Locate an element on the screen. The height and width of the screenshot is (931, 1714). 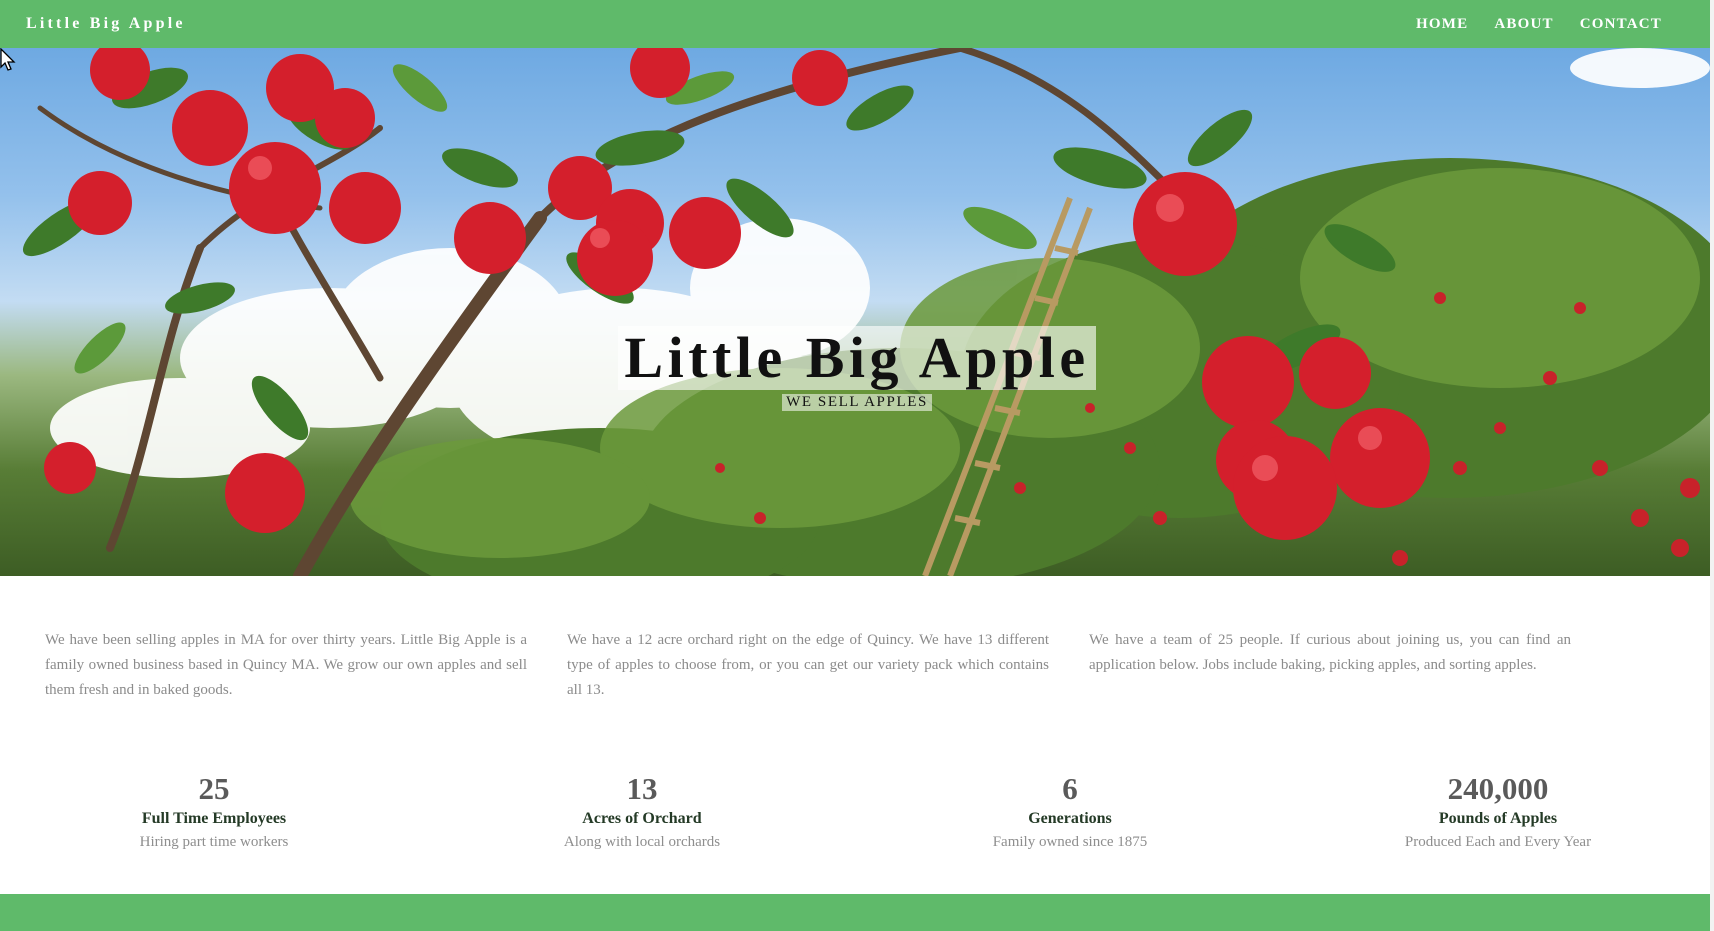
stat-label: Generations is located at coordinates (1070, 818).